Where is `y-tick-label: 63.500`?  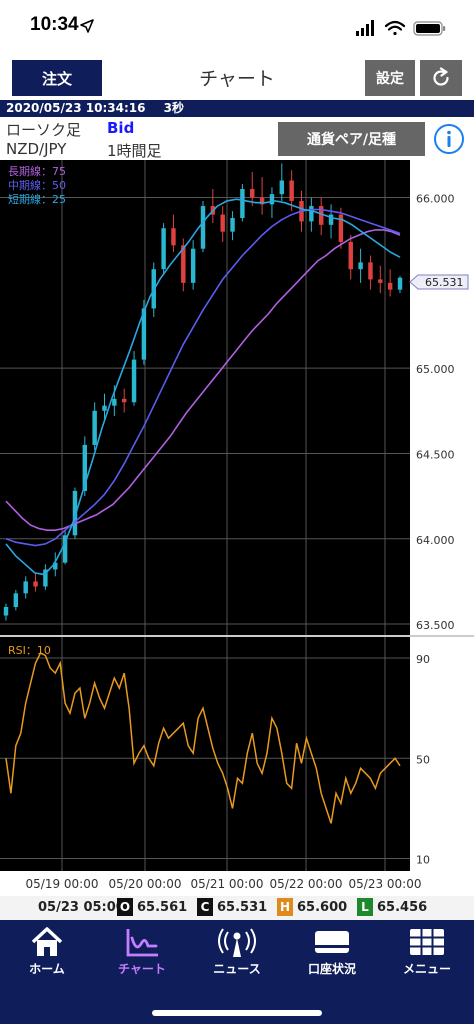
y-tick-label: 63.500 is located at coordinates (435, 625).